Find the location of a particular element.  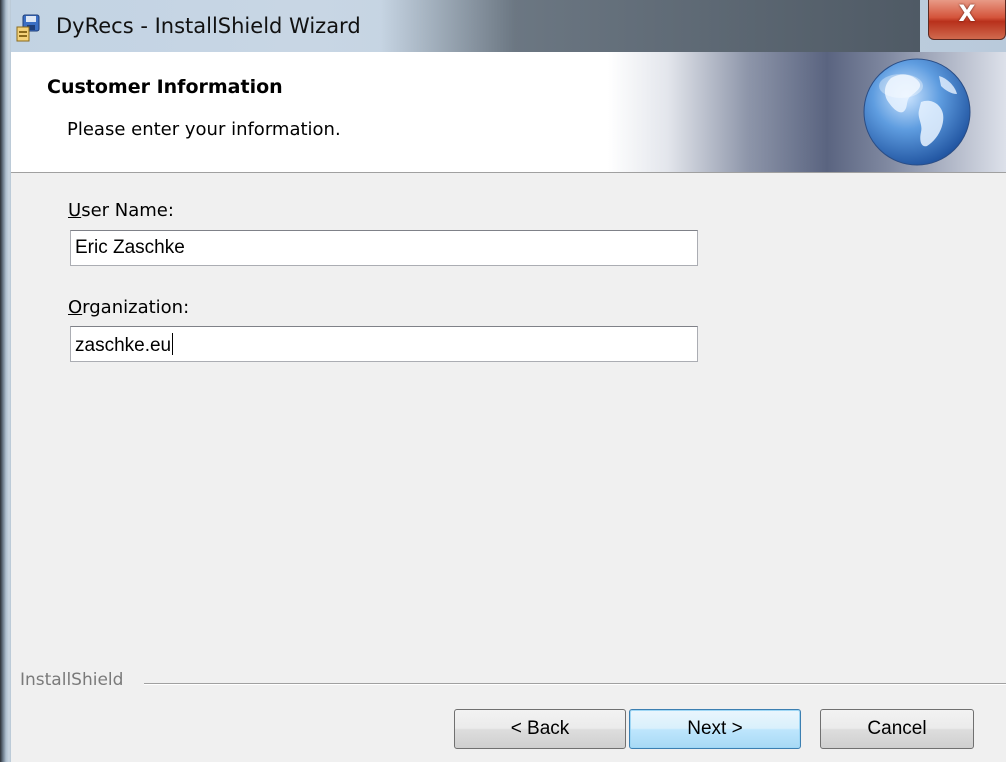

organization-label: Organization: is located at coordinates (129, 307).